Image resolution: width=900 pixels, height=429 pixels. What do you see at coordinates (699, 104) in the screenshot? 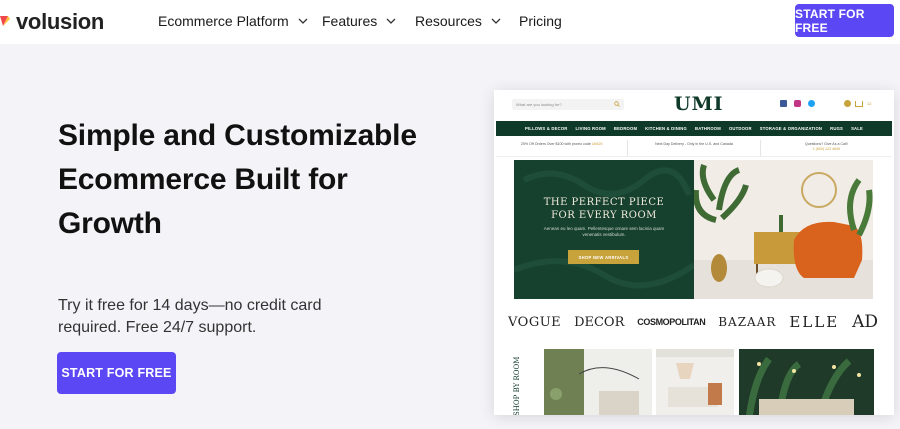
I see `mock-brand-logo: UMI` at bounding box center [699, 104].